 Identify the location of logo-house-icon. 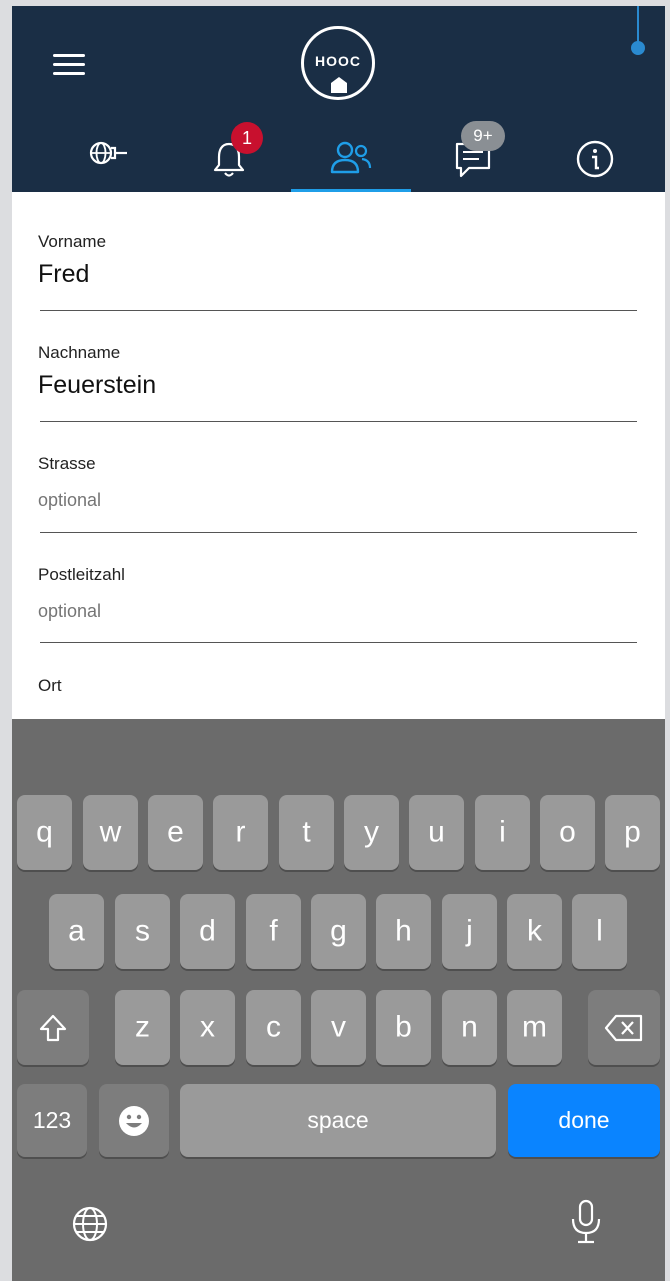
(339, 85).